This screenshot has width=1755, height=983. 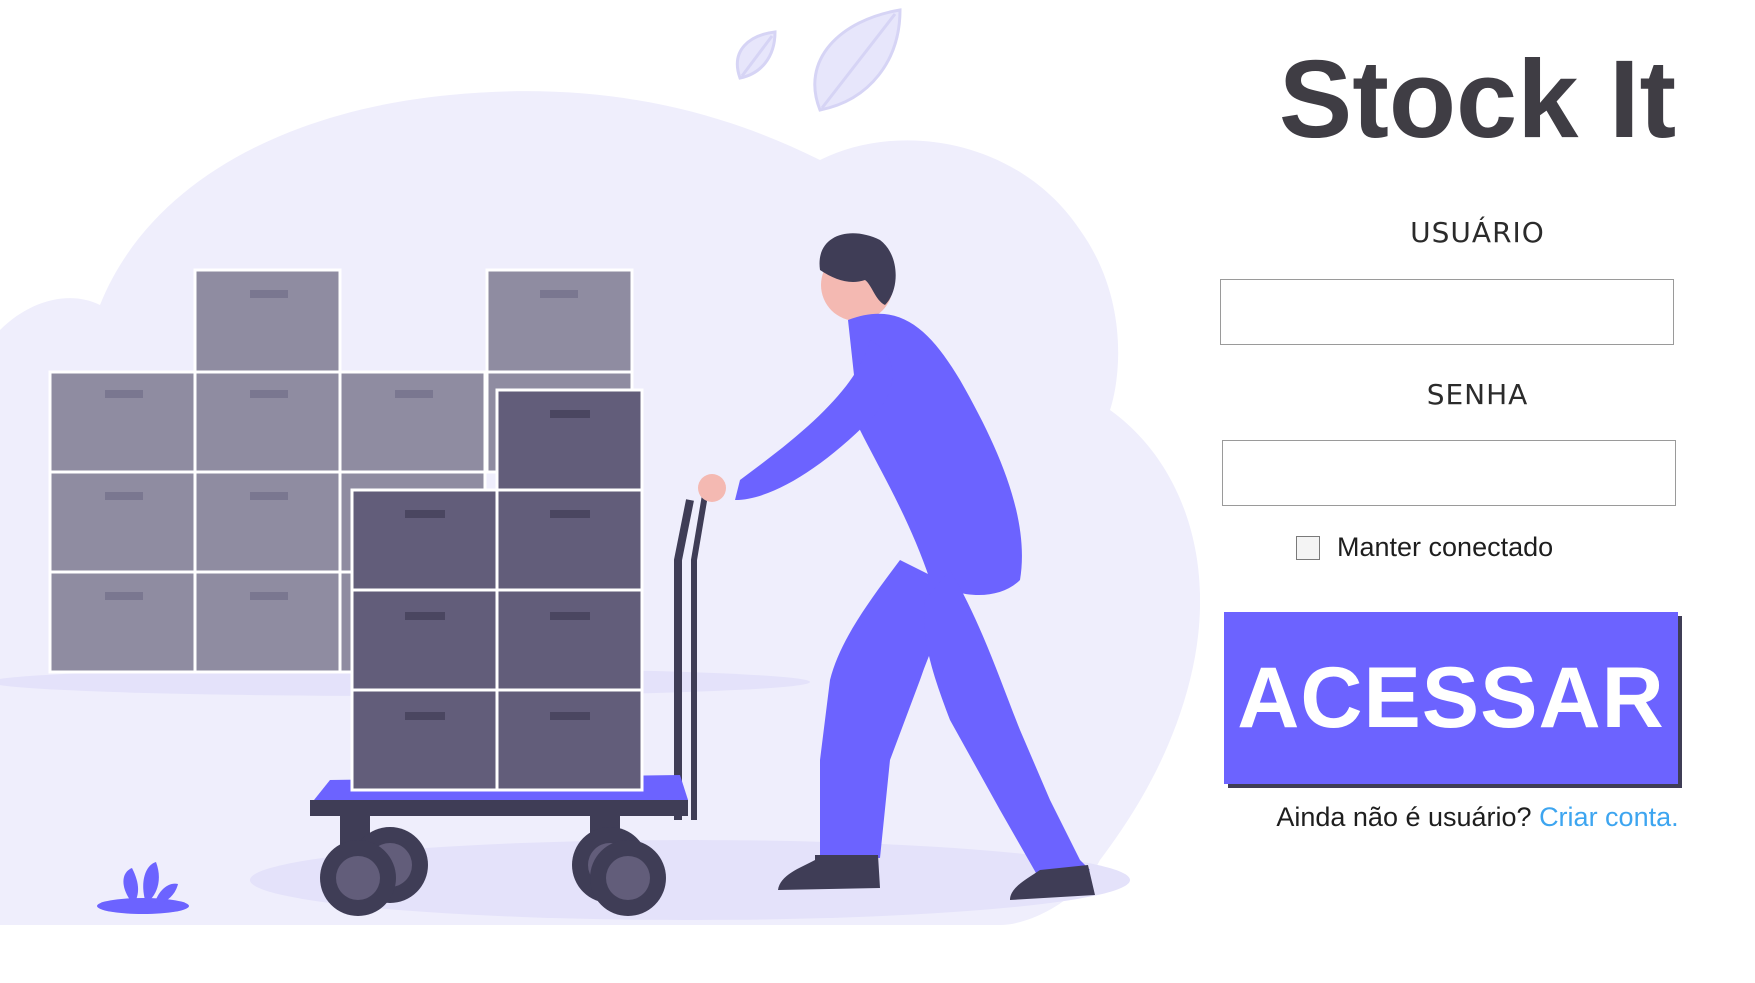 What do you see at coordinates (1477, 99) in the screenshot?
I see `app-title: Stock It` at bounding box center [1477, 99].